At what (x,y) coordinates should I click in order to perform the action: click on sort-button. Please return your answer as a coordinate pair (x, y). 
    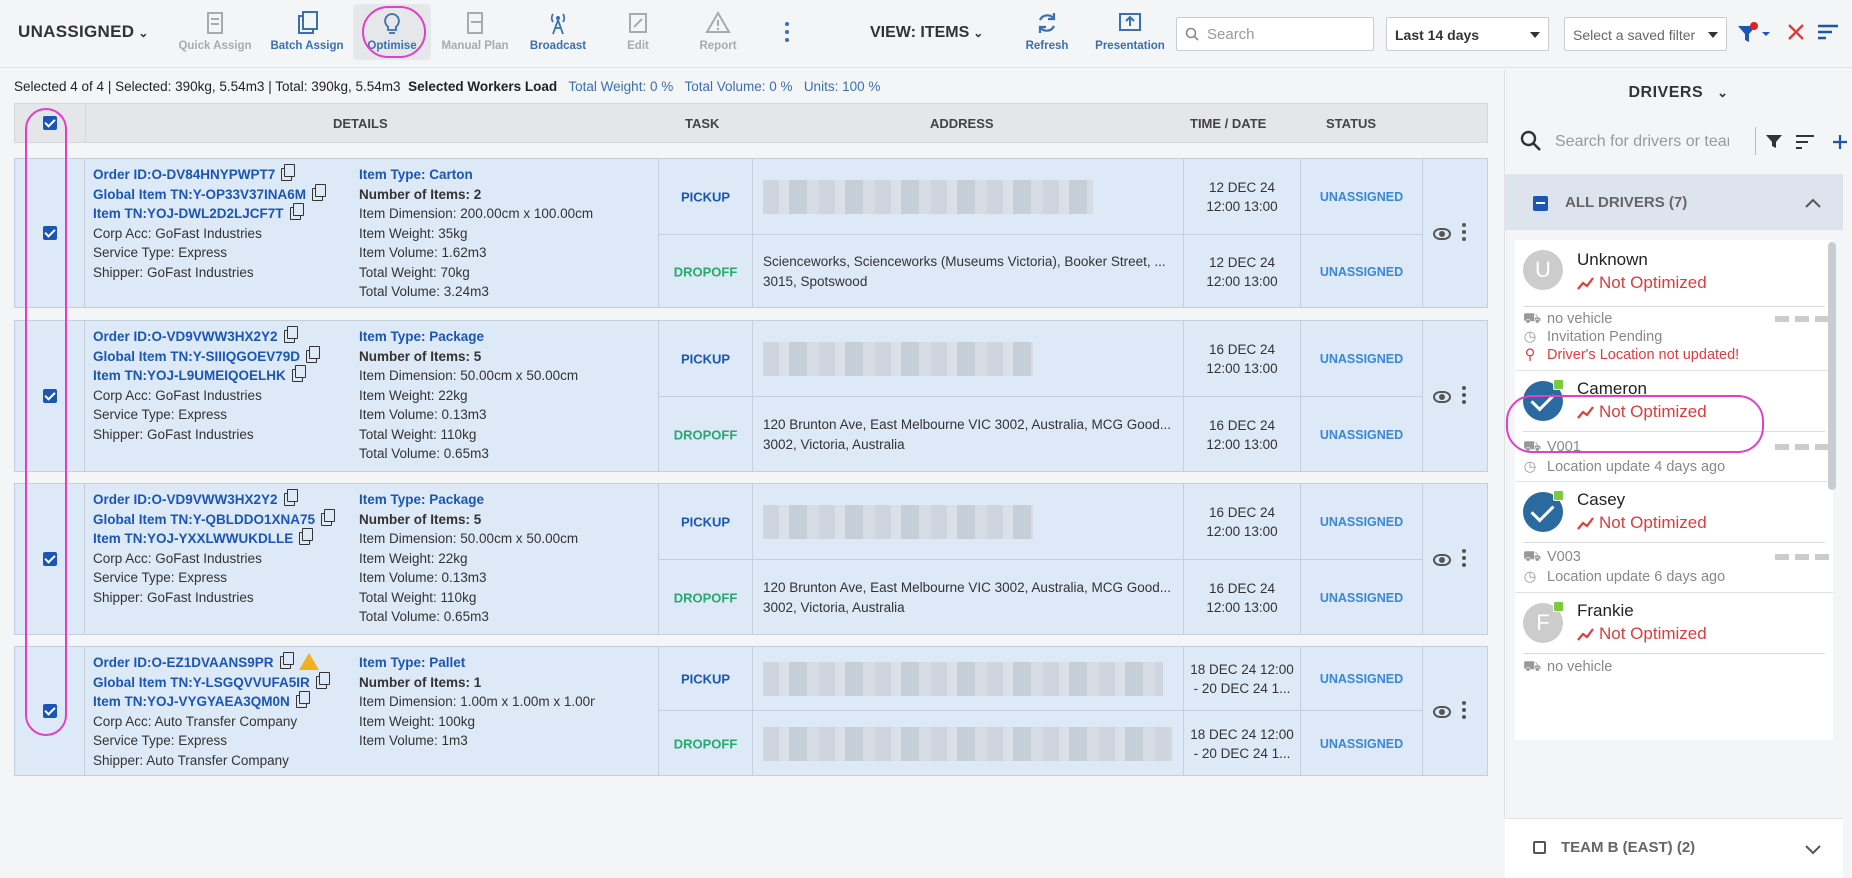
    Looking at the image, I should click on (1828, 34).